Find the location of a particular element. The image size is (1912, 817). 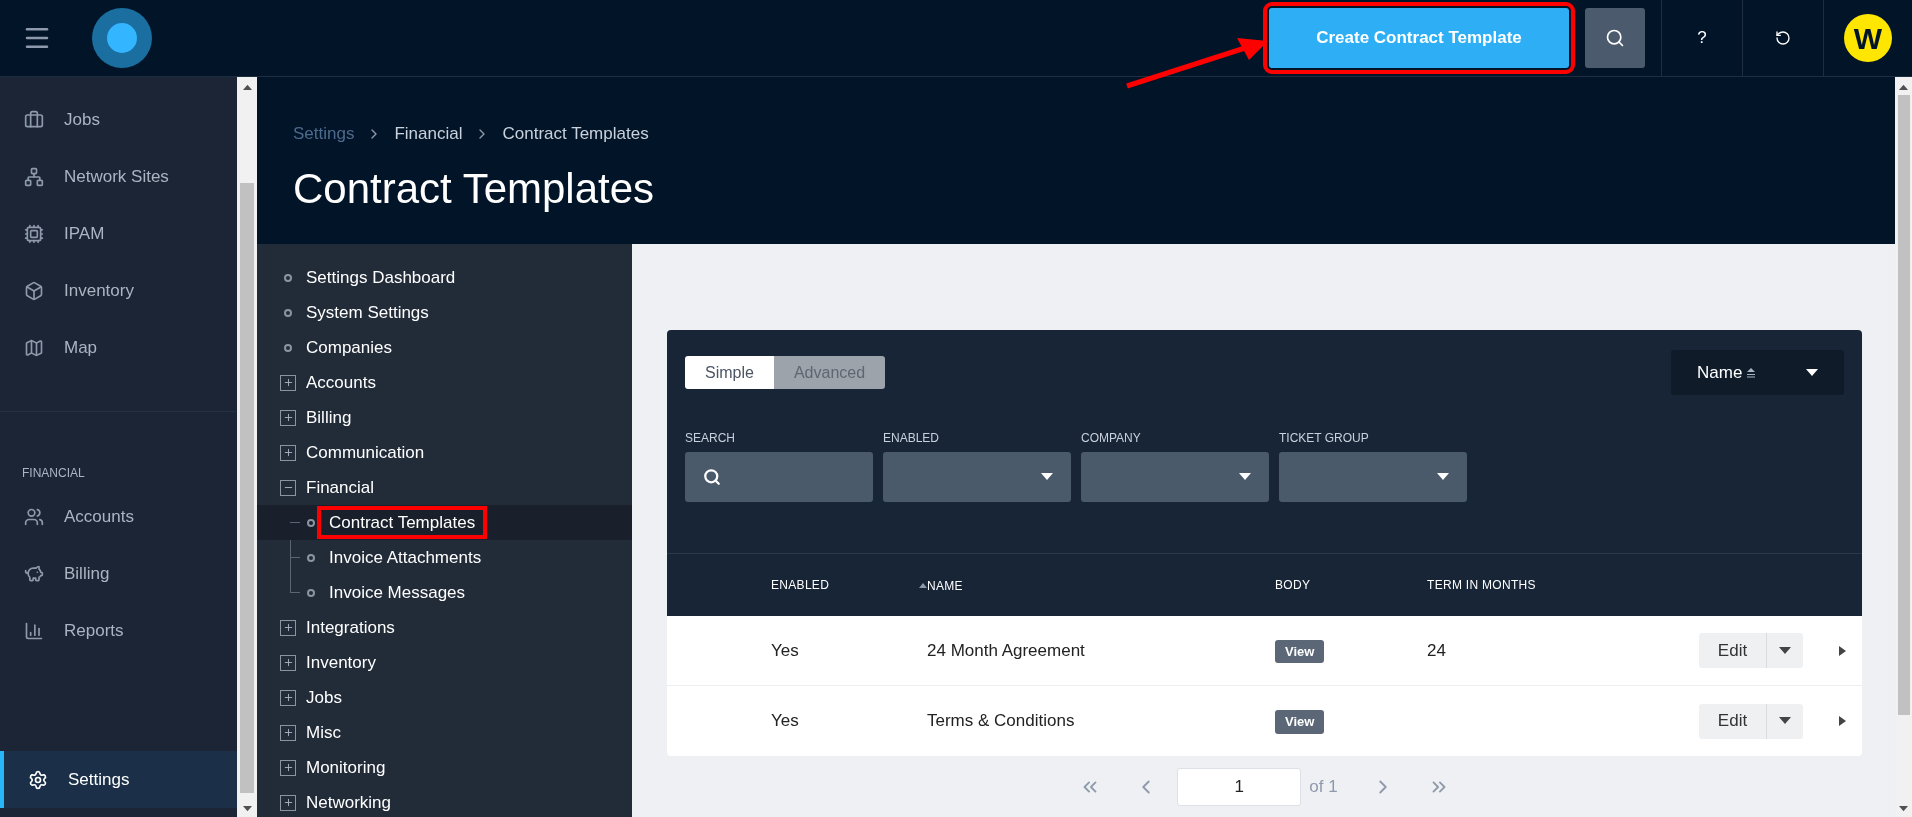

tree-item: Misc is located at coordinates (323, 732).